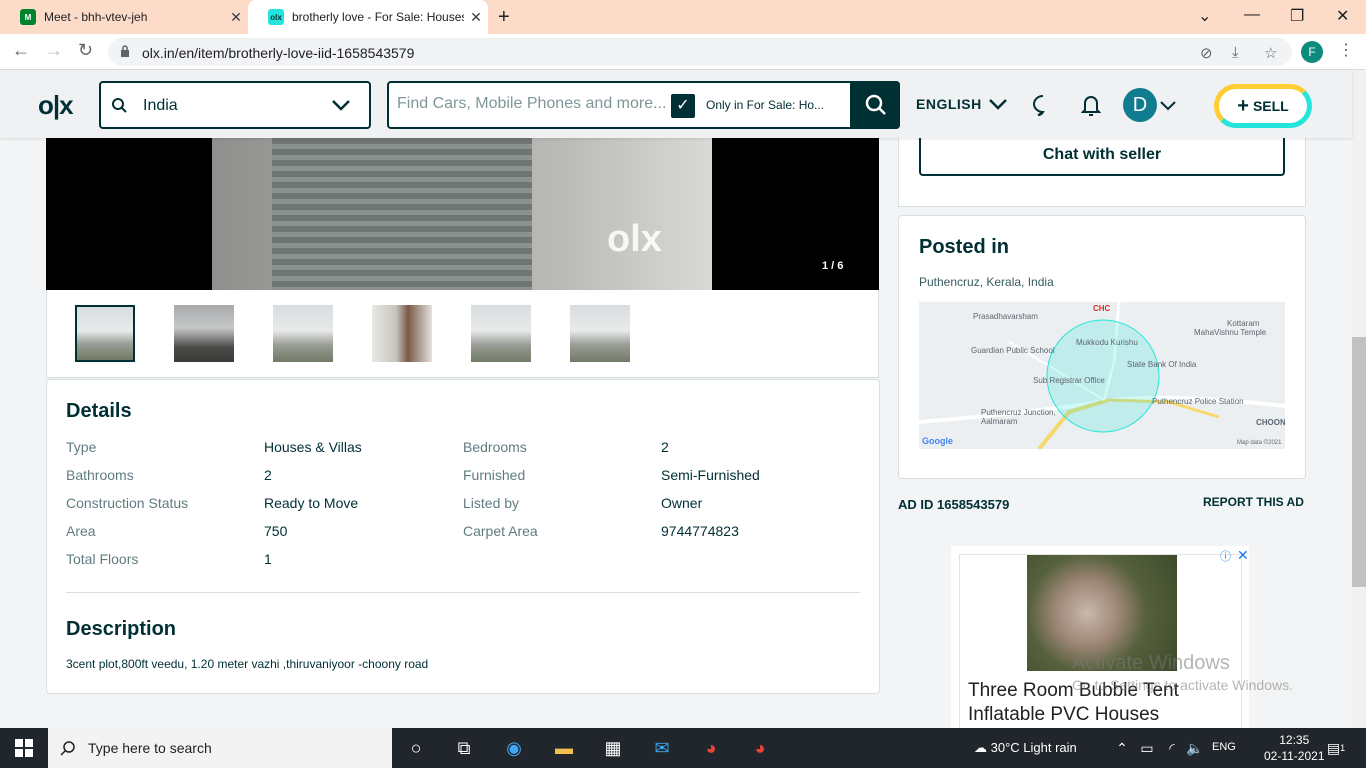 The image size is (1366, 768). Describe the element at coordinates (313, 447) in the screenshot. I see `detail-value: Houses & Villas` at that location.